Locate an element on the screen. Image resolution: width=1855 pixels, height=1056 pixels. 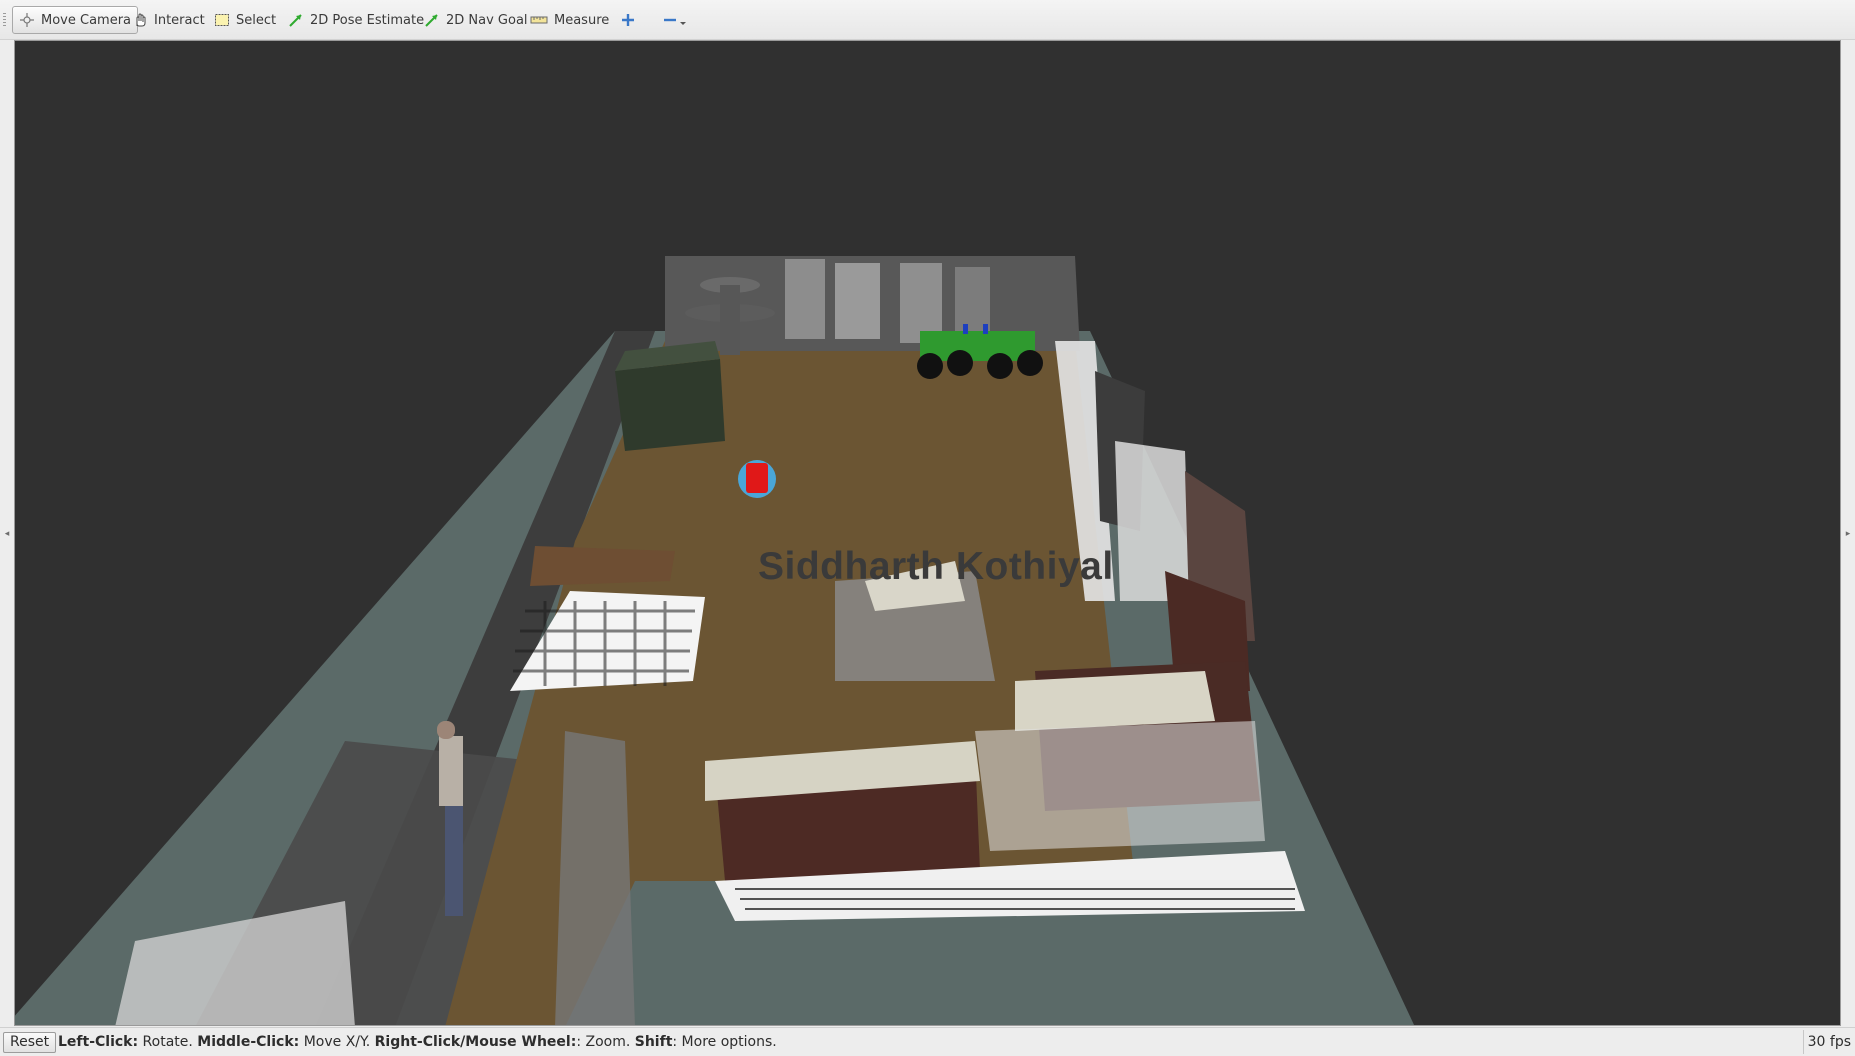
right-dock-handle: ▸ is located at coordinates (1848, 534).